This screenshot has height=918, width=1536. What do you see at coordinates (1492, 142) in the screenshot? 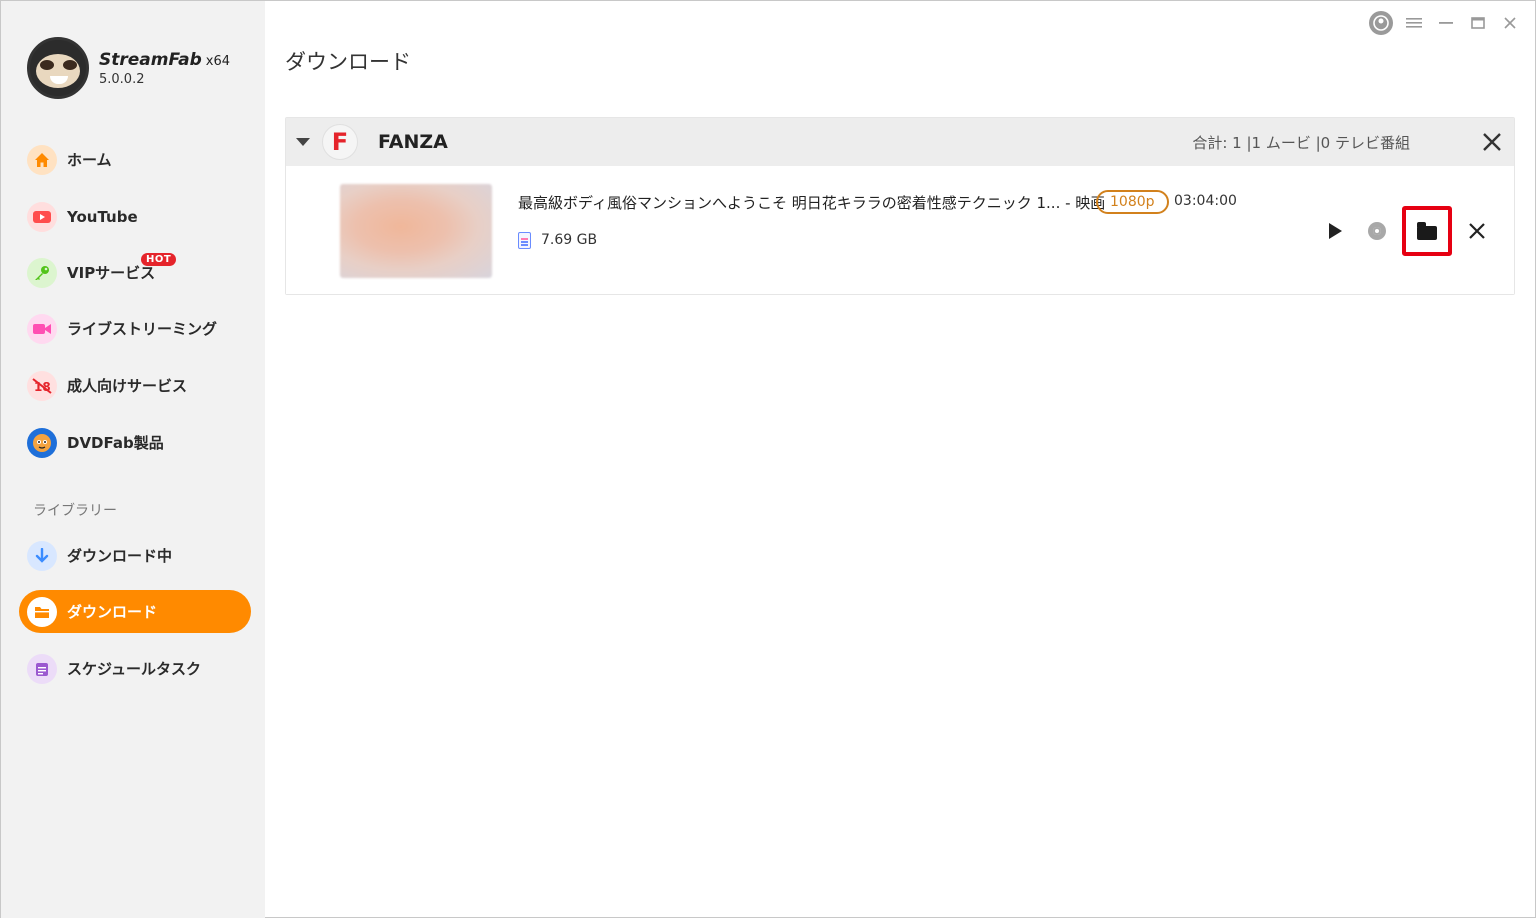
I see `group-close-icon` at bounding box center [1492, 142].